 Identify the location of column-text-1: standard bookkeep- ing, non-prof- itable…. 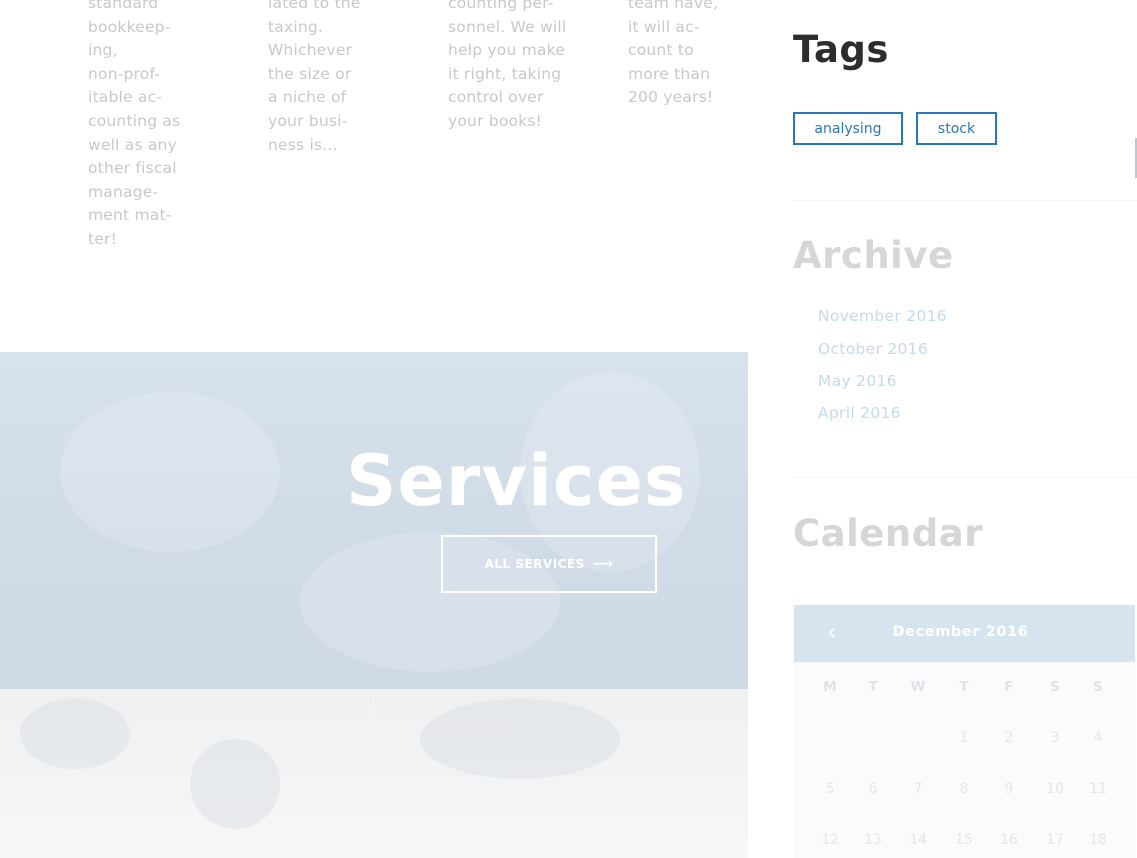
(134, 124).